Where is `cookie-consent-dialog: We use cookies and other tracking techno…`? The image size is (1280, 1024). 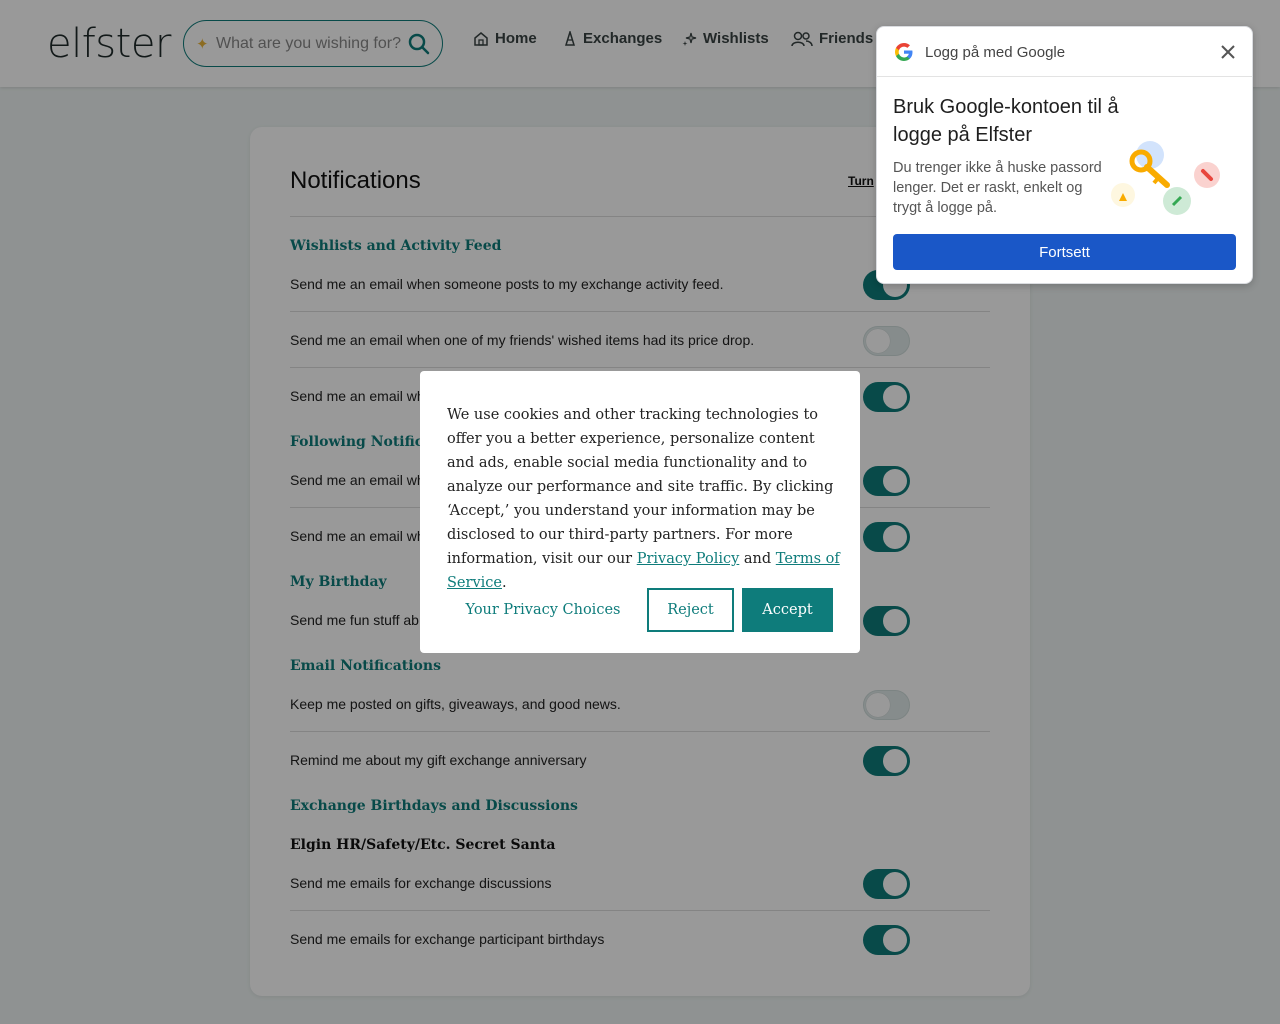
cookie-consent-dialog: We use cookies and other tracking techno… is located at coordinates (640, 512).